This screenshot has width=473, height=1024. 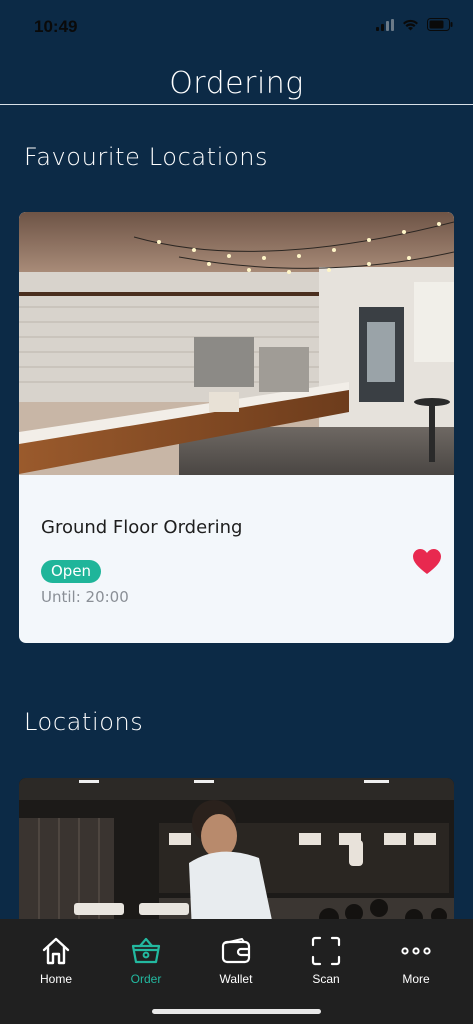 What do you see at coordinates (416, 979) in the screenshot?
I see `tab-more-label: More` at bounding box center [416, 979].